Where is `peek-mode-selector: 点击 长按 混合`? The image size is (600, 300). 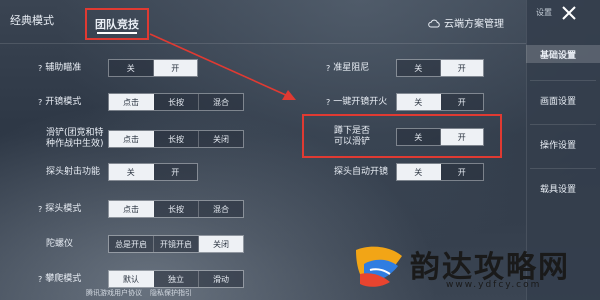 peek-mode-selector: 点击 长按 混合 is located at coordinates (176, 209).